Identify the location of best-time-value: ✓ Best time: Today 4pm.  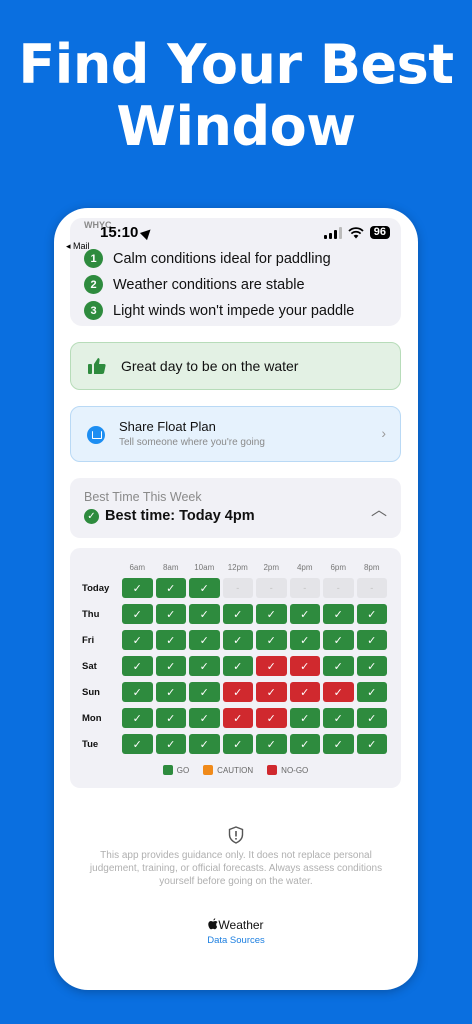
(169, 516).